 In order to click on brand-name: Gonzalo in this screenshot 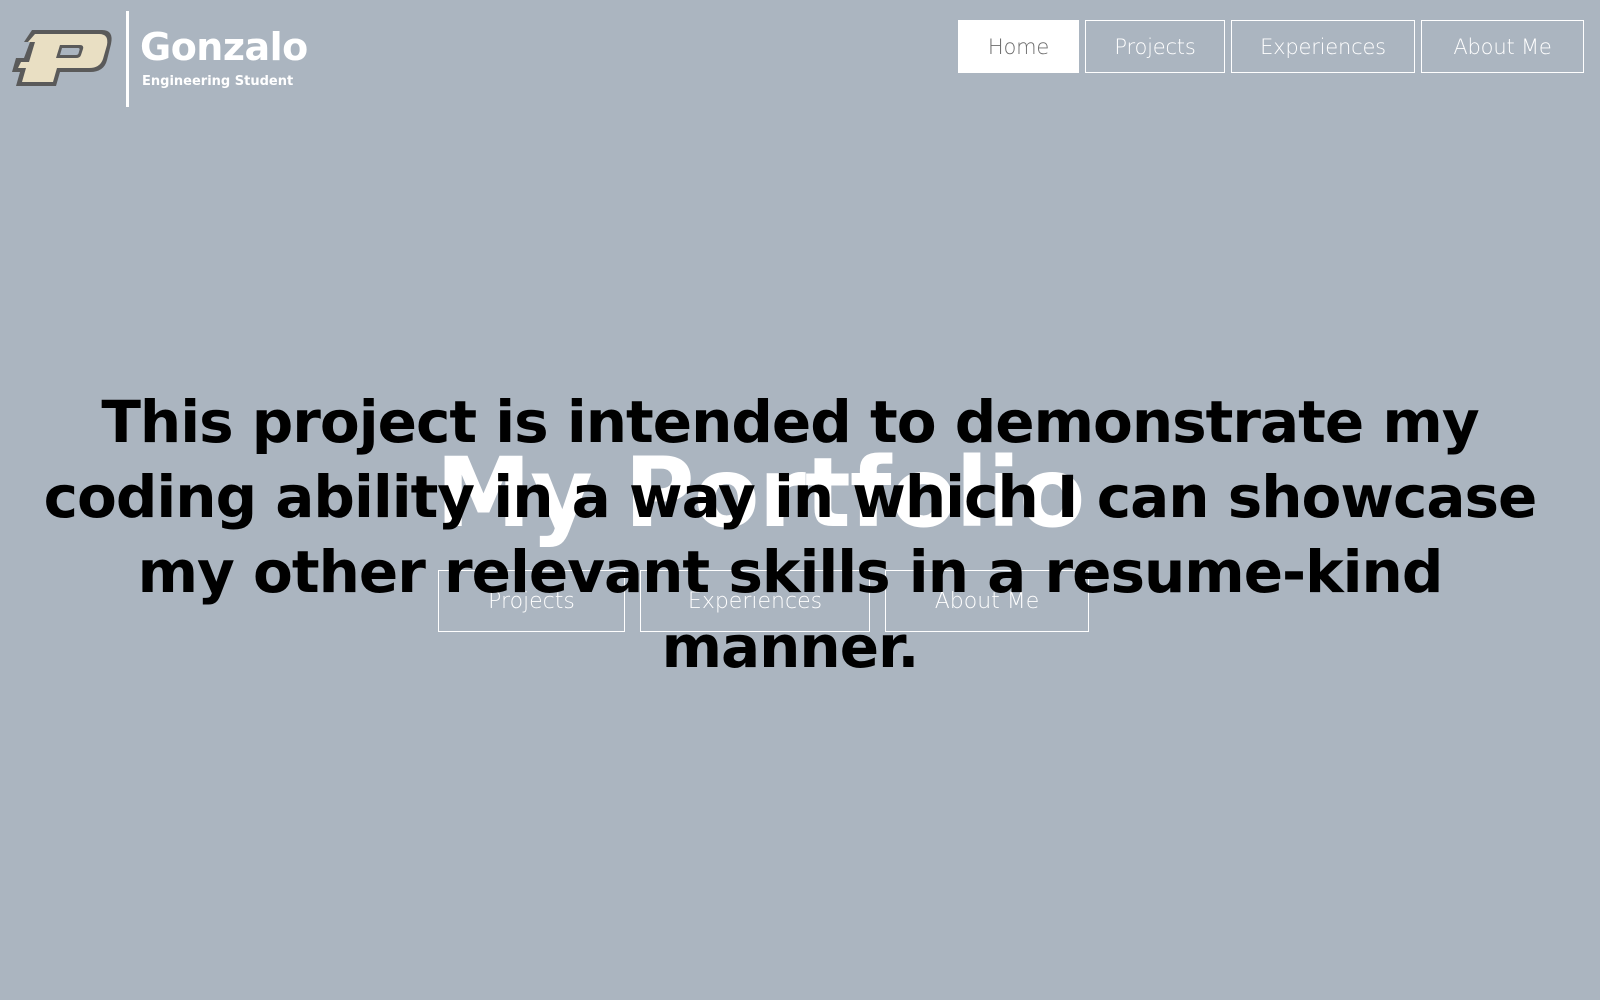, I will do `click(224, 47)`.